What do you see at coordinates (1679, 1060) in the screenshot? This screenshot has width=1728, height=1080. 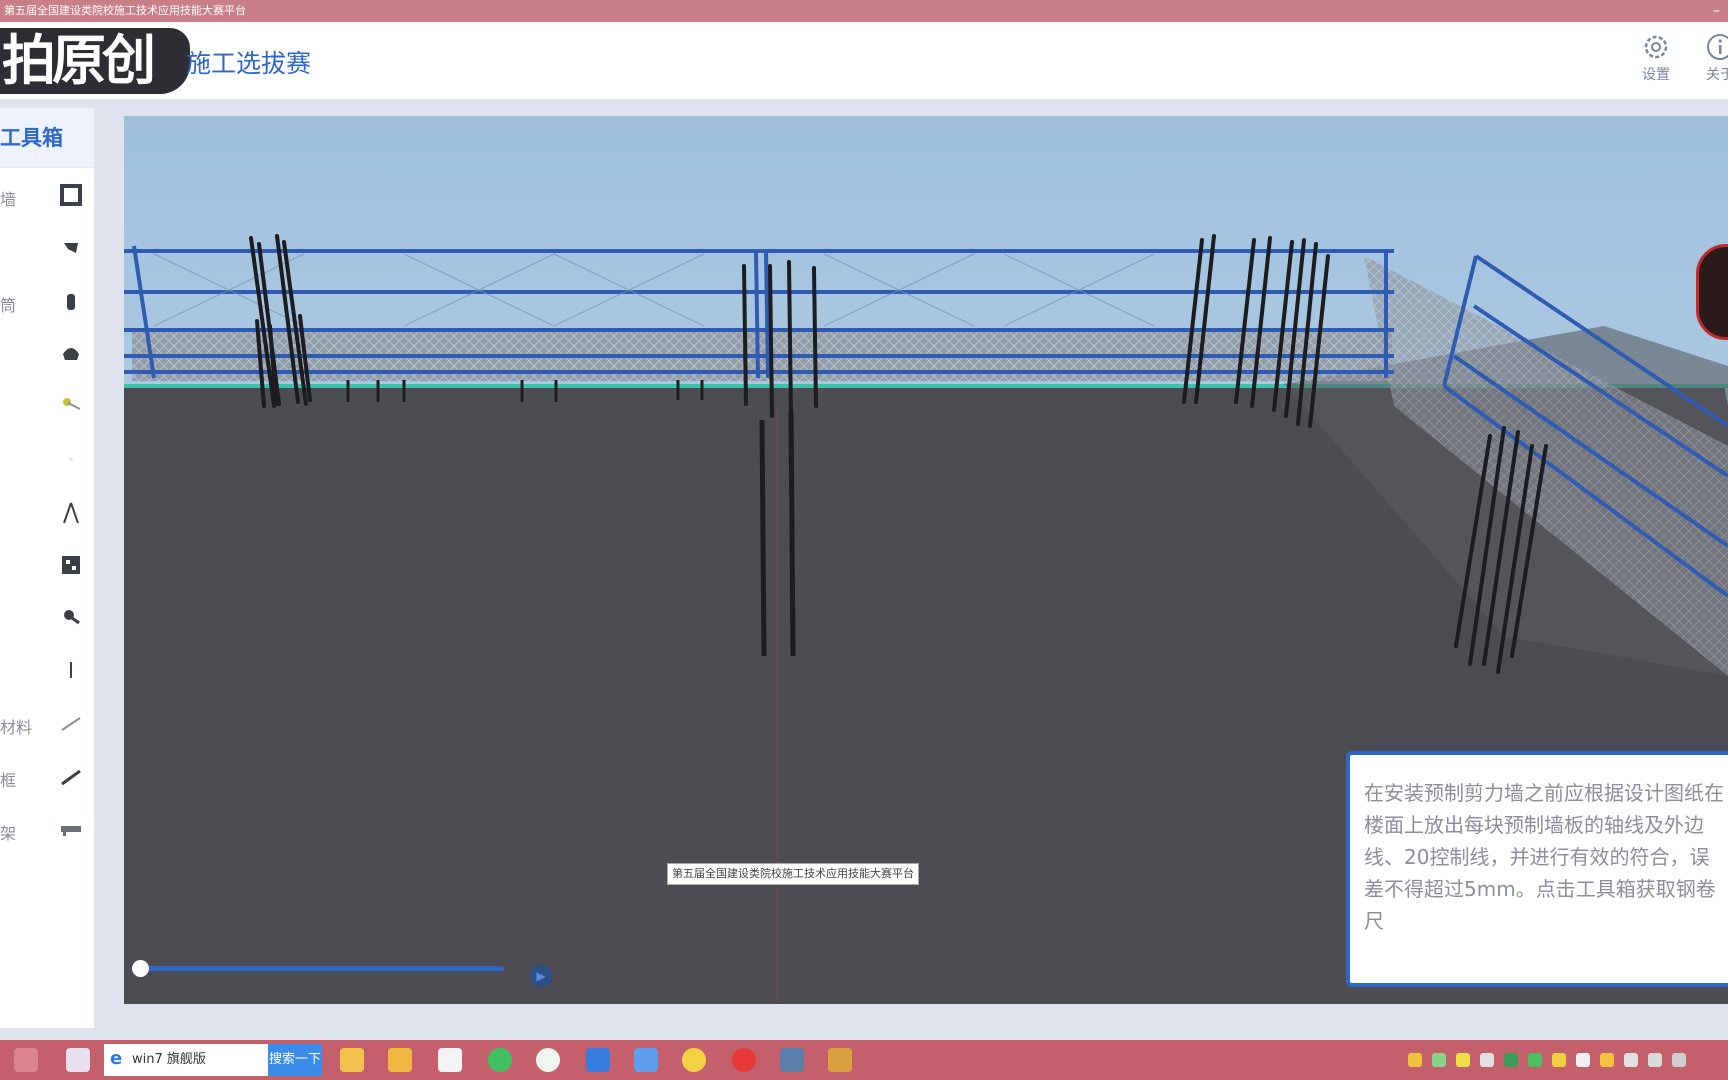 I see `volume-icon` at bounding box center [1679, 1060].